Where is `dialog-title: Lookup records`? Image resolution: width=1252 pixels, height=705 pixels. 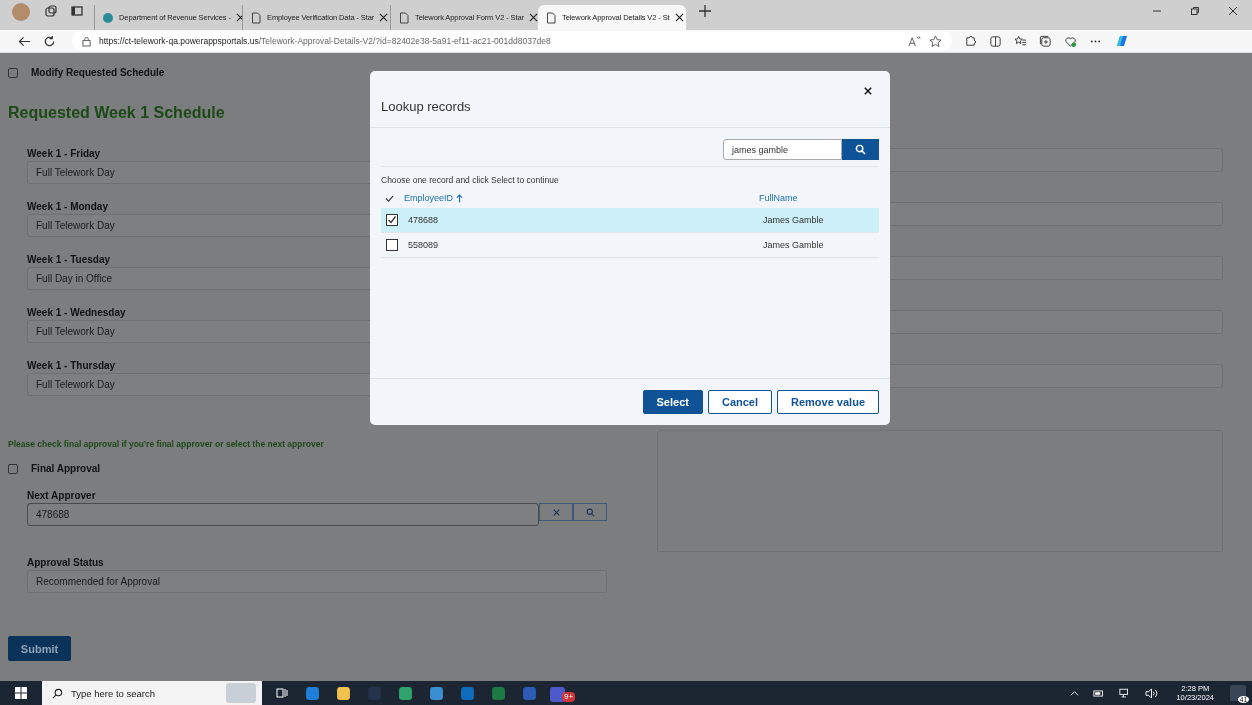
dialog-title: Lookup records is located at coordinates (426, 106).